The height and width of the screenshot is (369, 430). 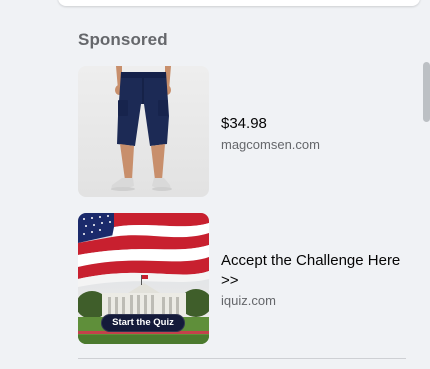 What do you see at coordinates (239, 3) in the screenshot?
I see `top-card-edge` at bounding box center [239, 3].